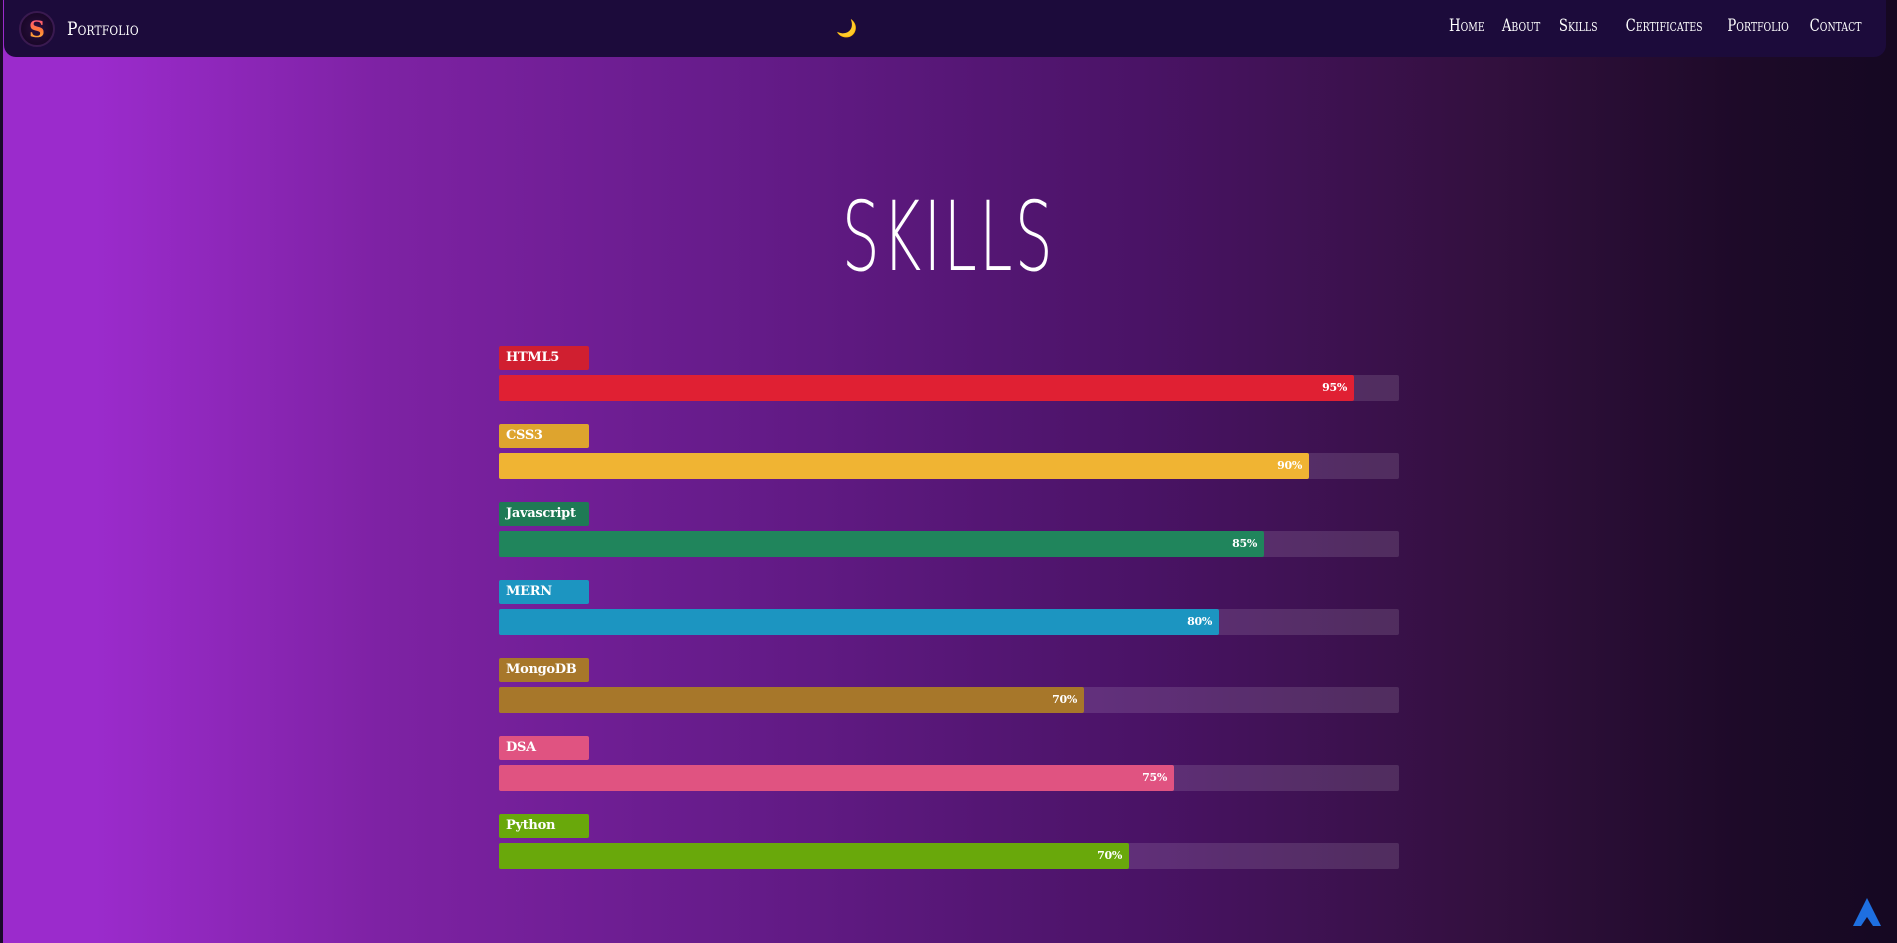 The image size is (1897, 943). Describe the element at coordinates (1577, 26) in the screenshot. I see `nav-link-skills: Skills` at that location.